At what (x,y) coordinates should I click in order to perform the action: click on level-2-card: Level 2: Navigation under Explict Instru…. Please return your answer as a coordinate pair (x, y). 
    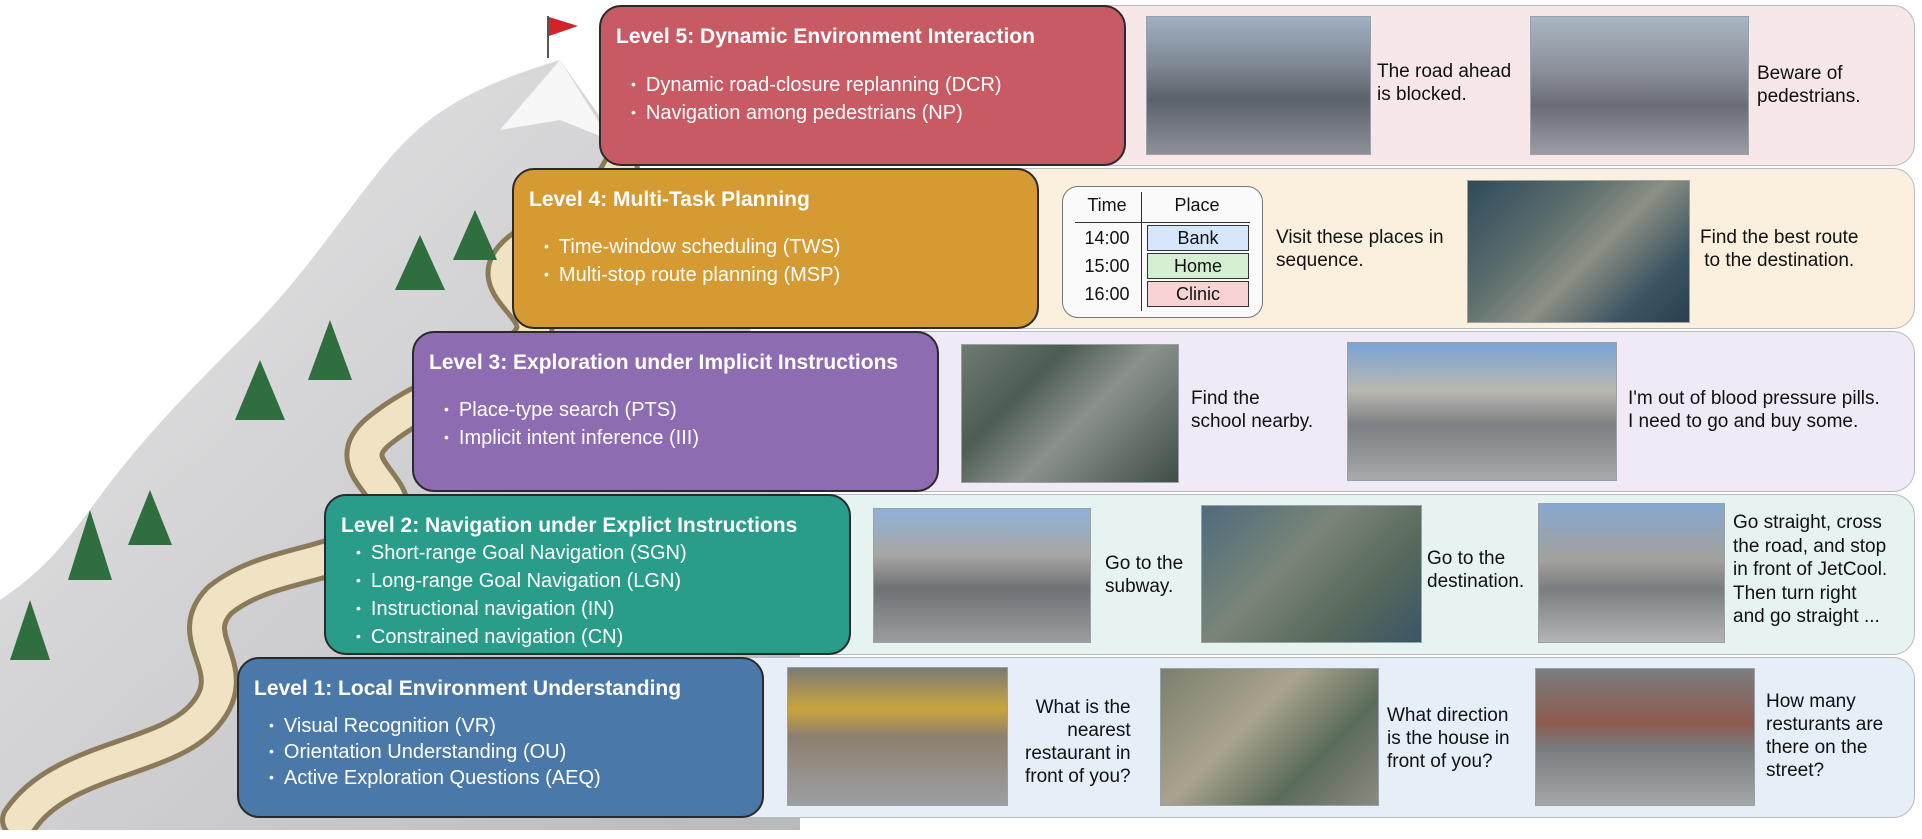
    Looking at the image, I should click on (587, 574).